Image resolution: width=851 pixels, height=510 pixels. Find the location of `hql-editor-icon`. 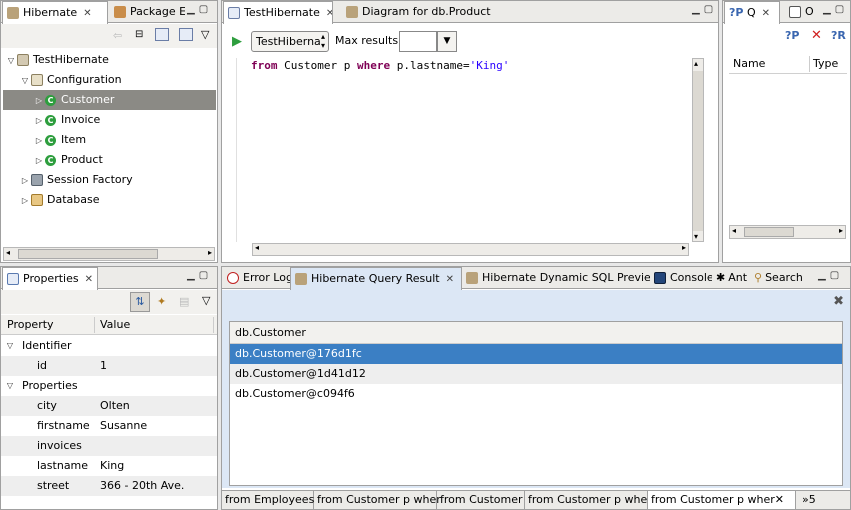

hql-editor-icon is located at coordinates (162, 34).